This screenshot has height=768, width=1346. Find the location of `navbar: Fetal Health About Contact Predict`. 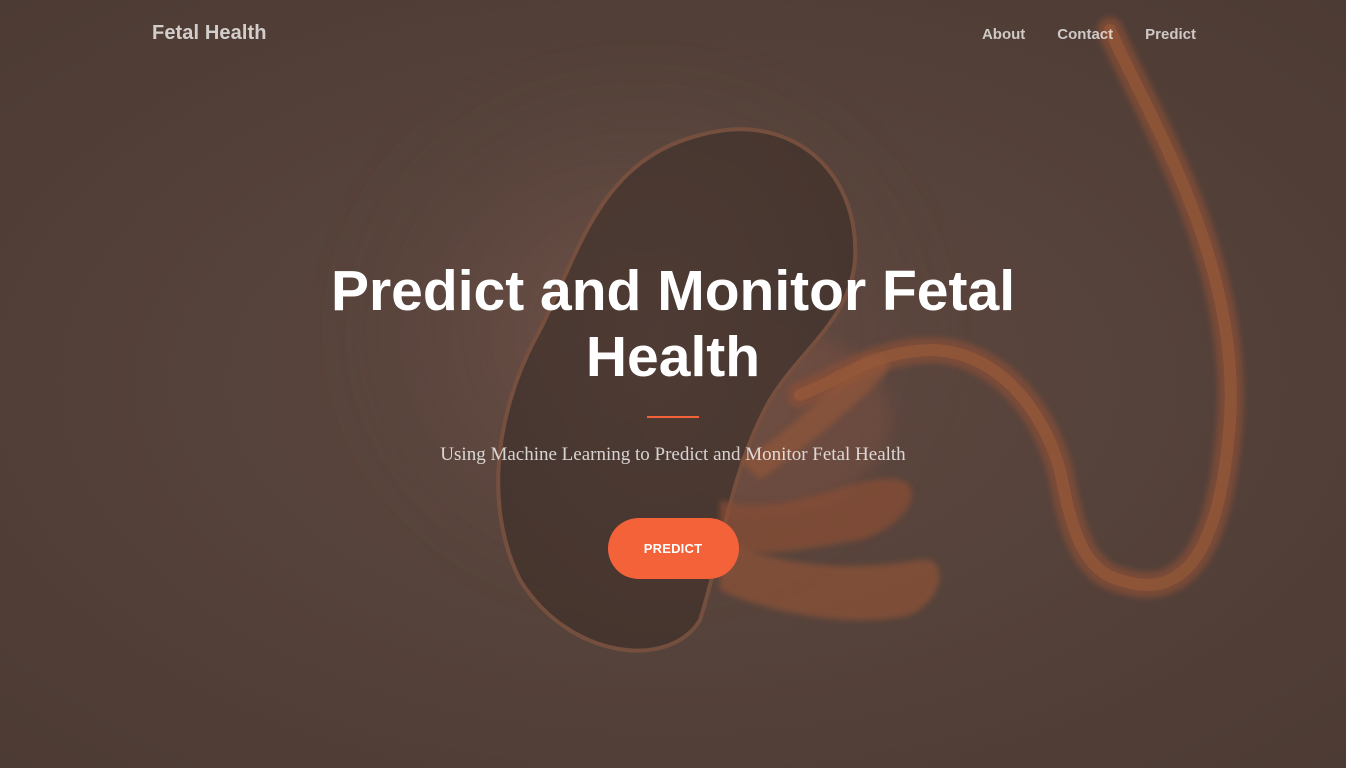

navbar: Fetal Health About Contact Predict is located at coordinates (673, 35).